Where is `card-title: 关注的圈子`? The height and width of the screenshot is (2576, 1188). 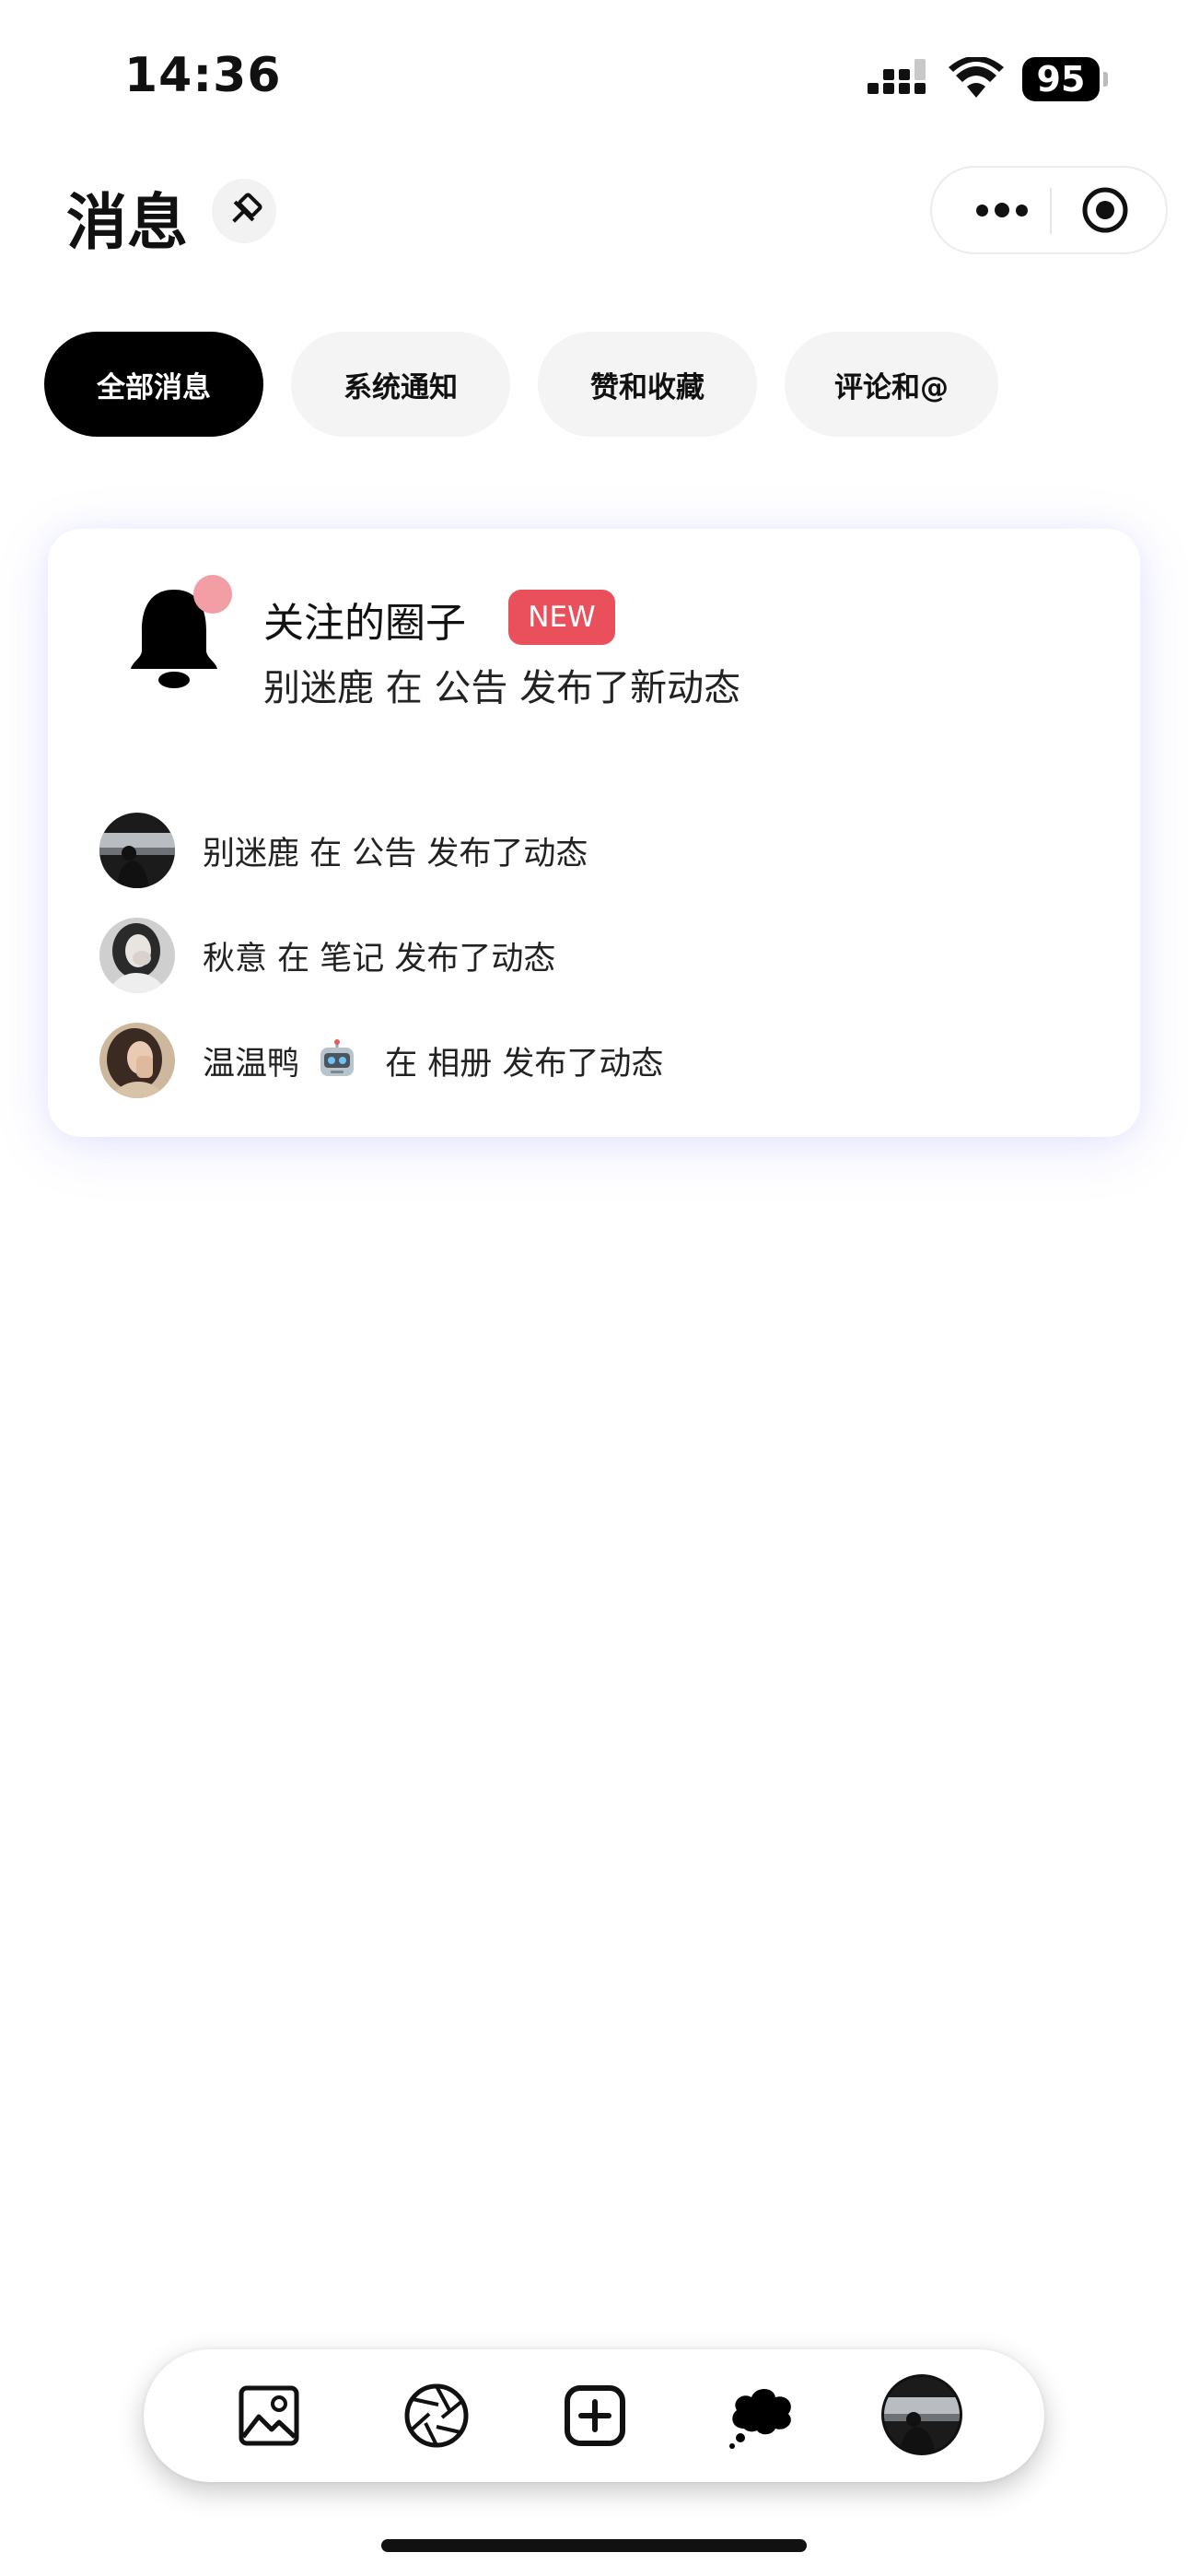 card-title: 关注的圈子 is located at coordinates (364, 623).